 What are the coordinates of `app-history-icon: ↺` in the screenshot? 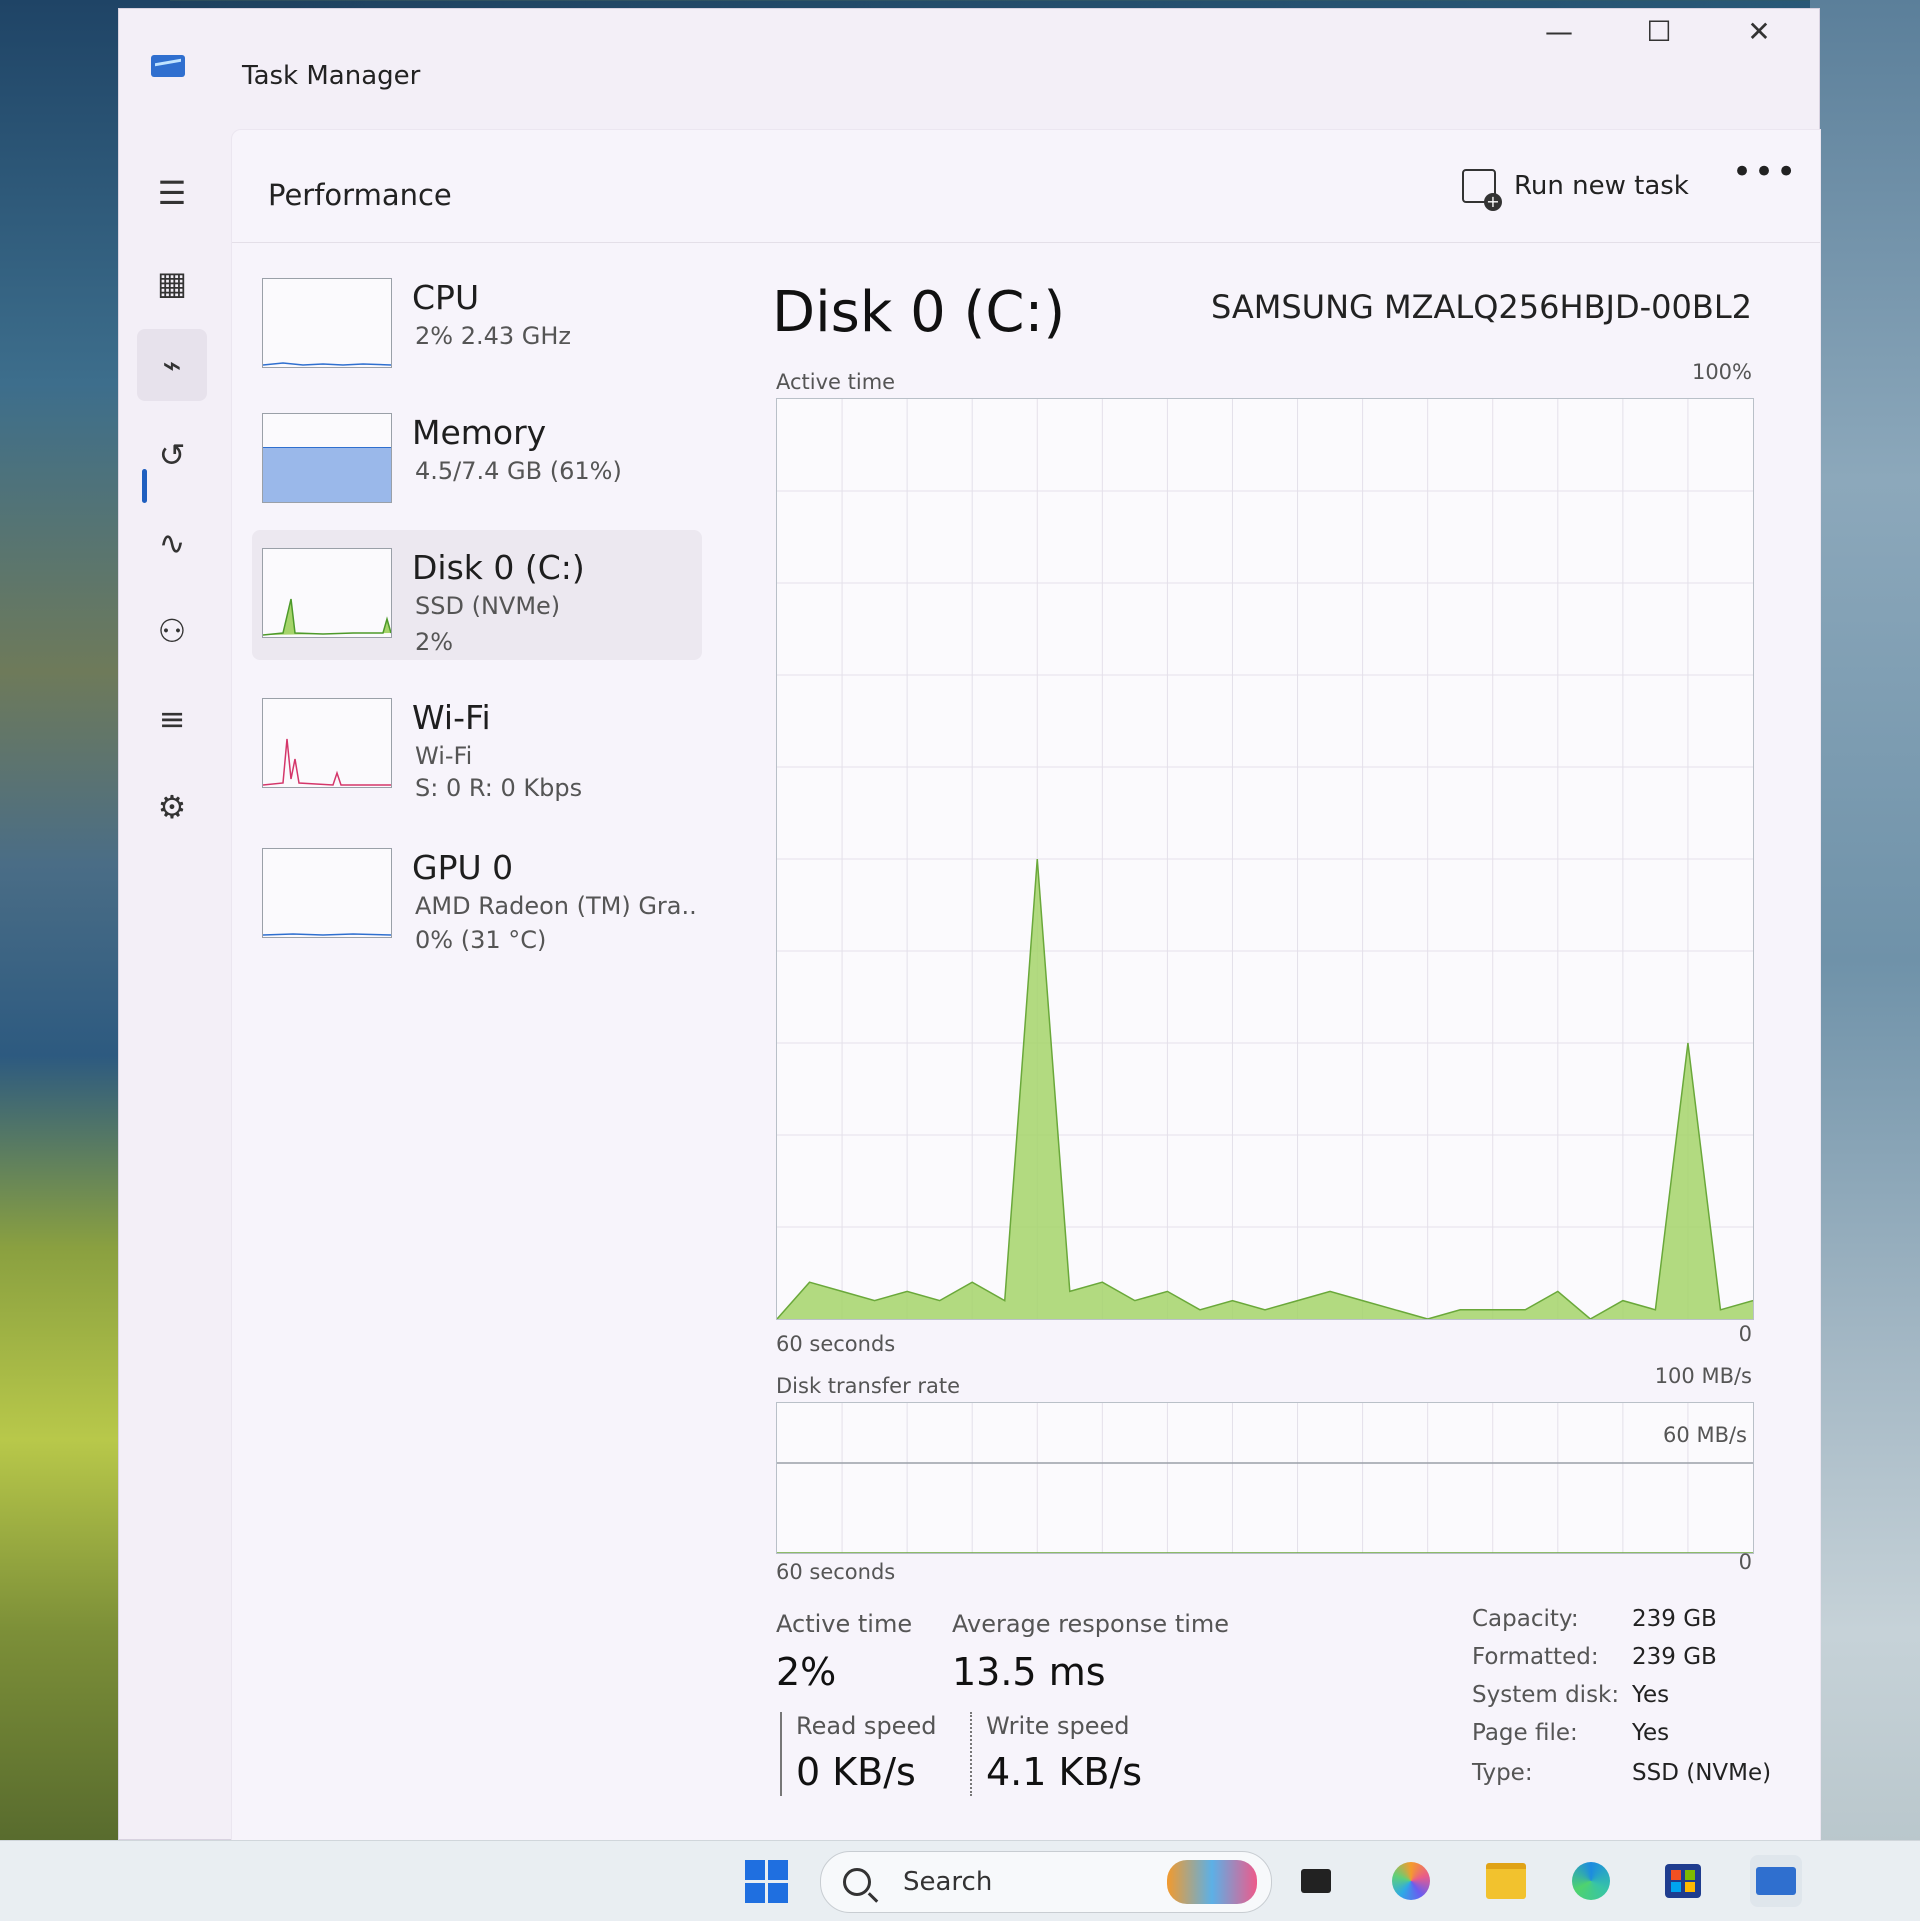 It's located at (172, 455).